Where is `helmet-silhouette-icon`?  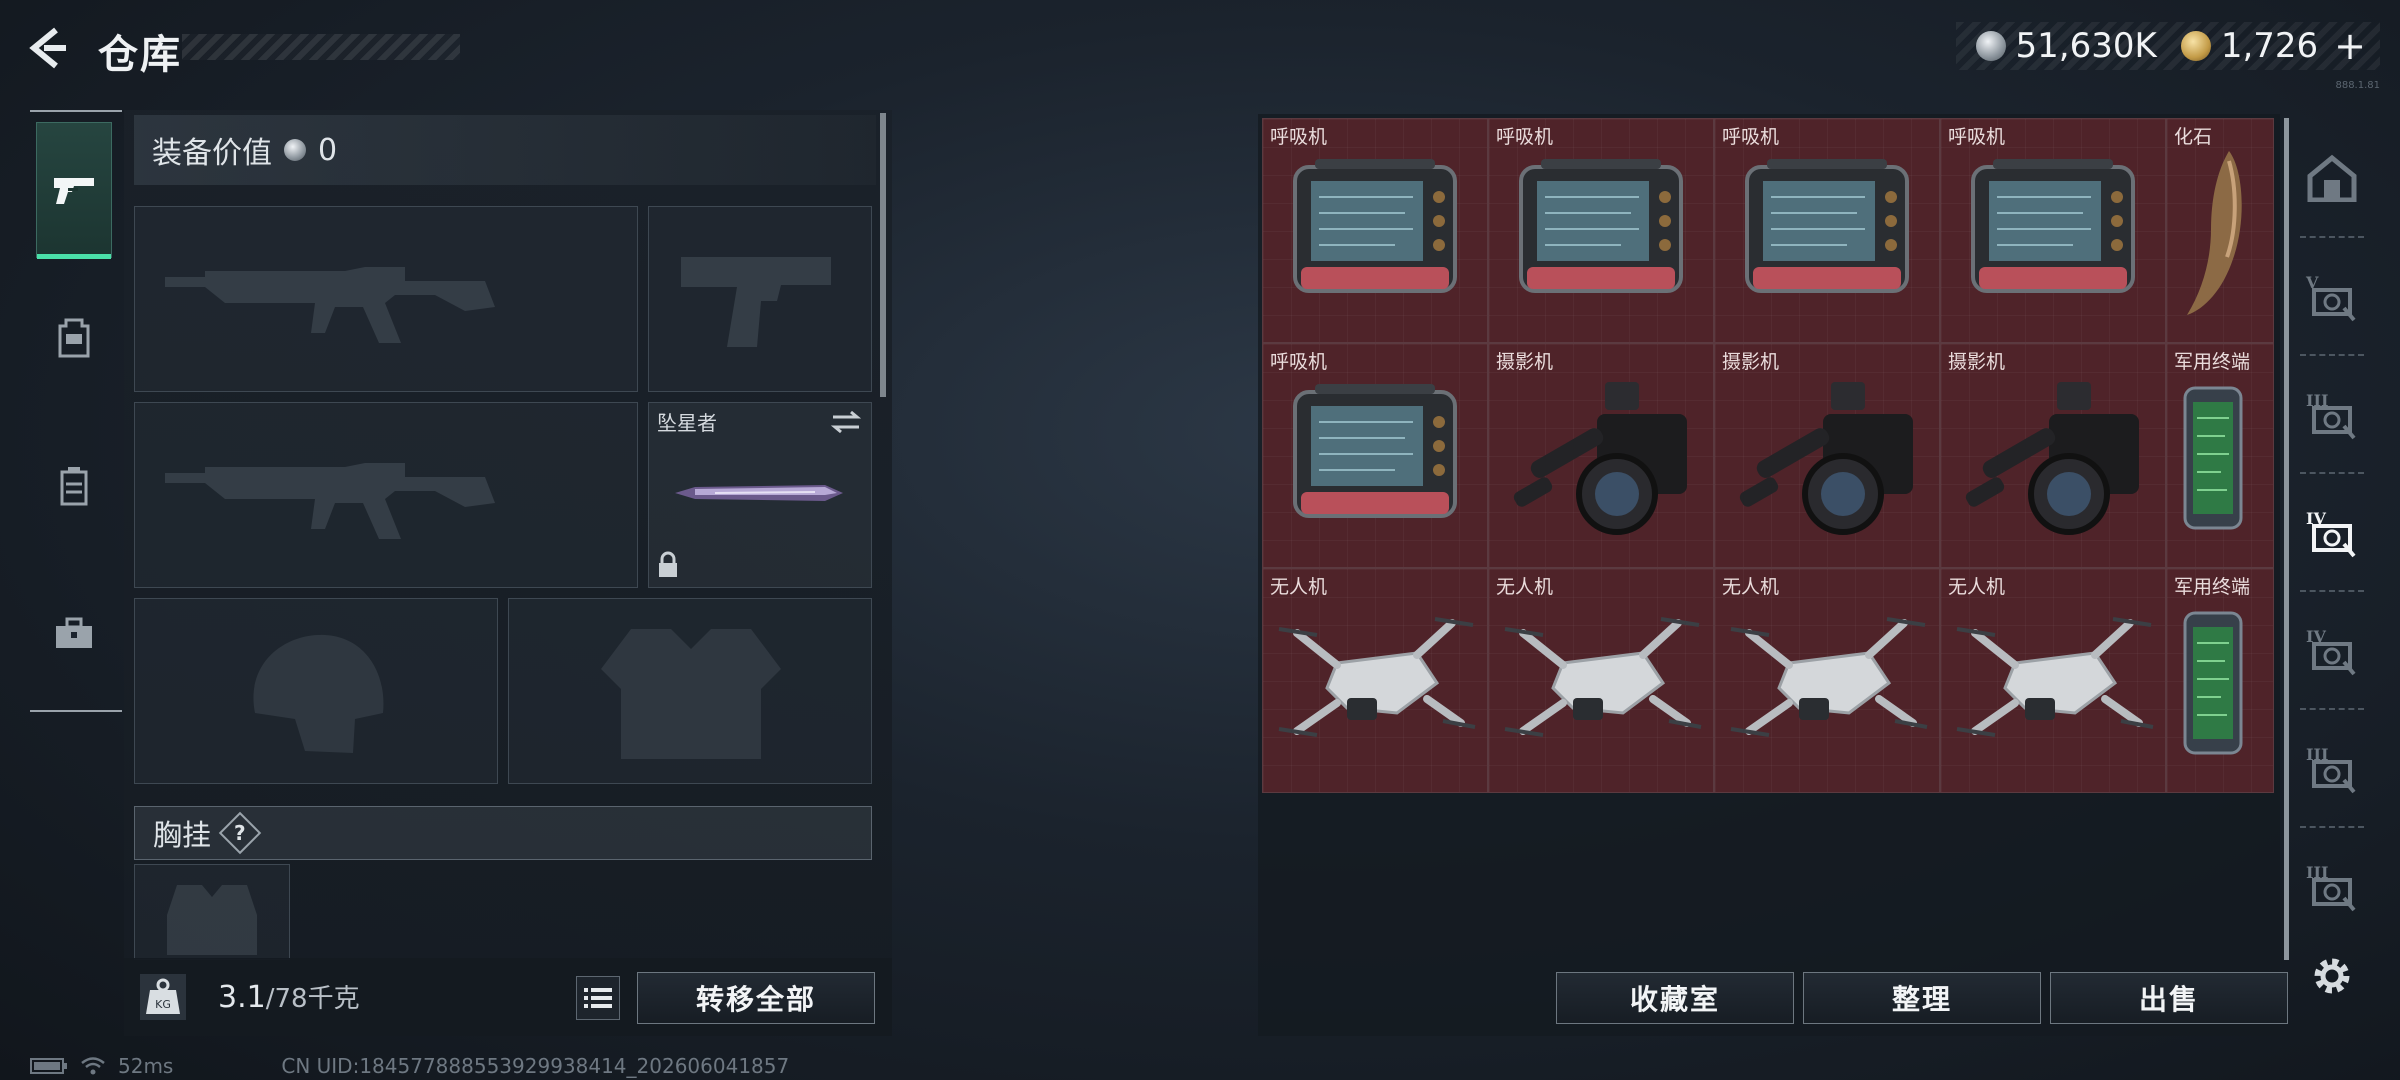 helmet-silhouette-icon is located at coordinates (318, 693).